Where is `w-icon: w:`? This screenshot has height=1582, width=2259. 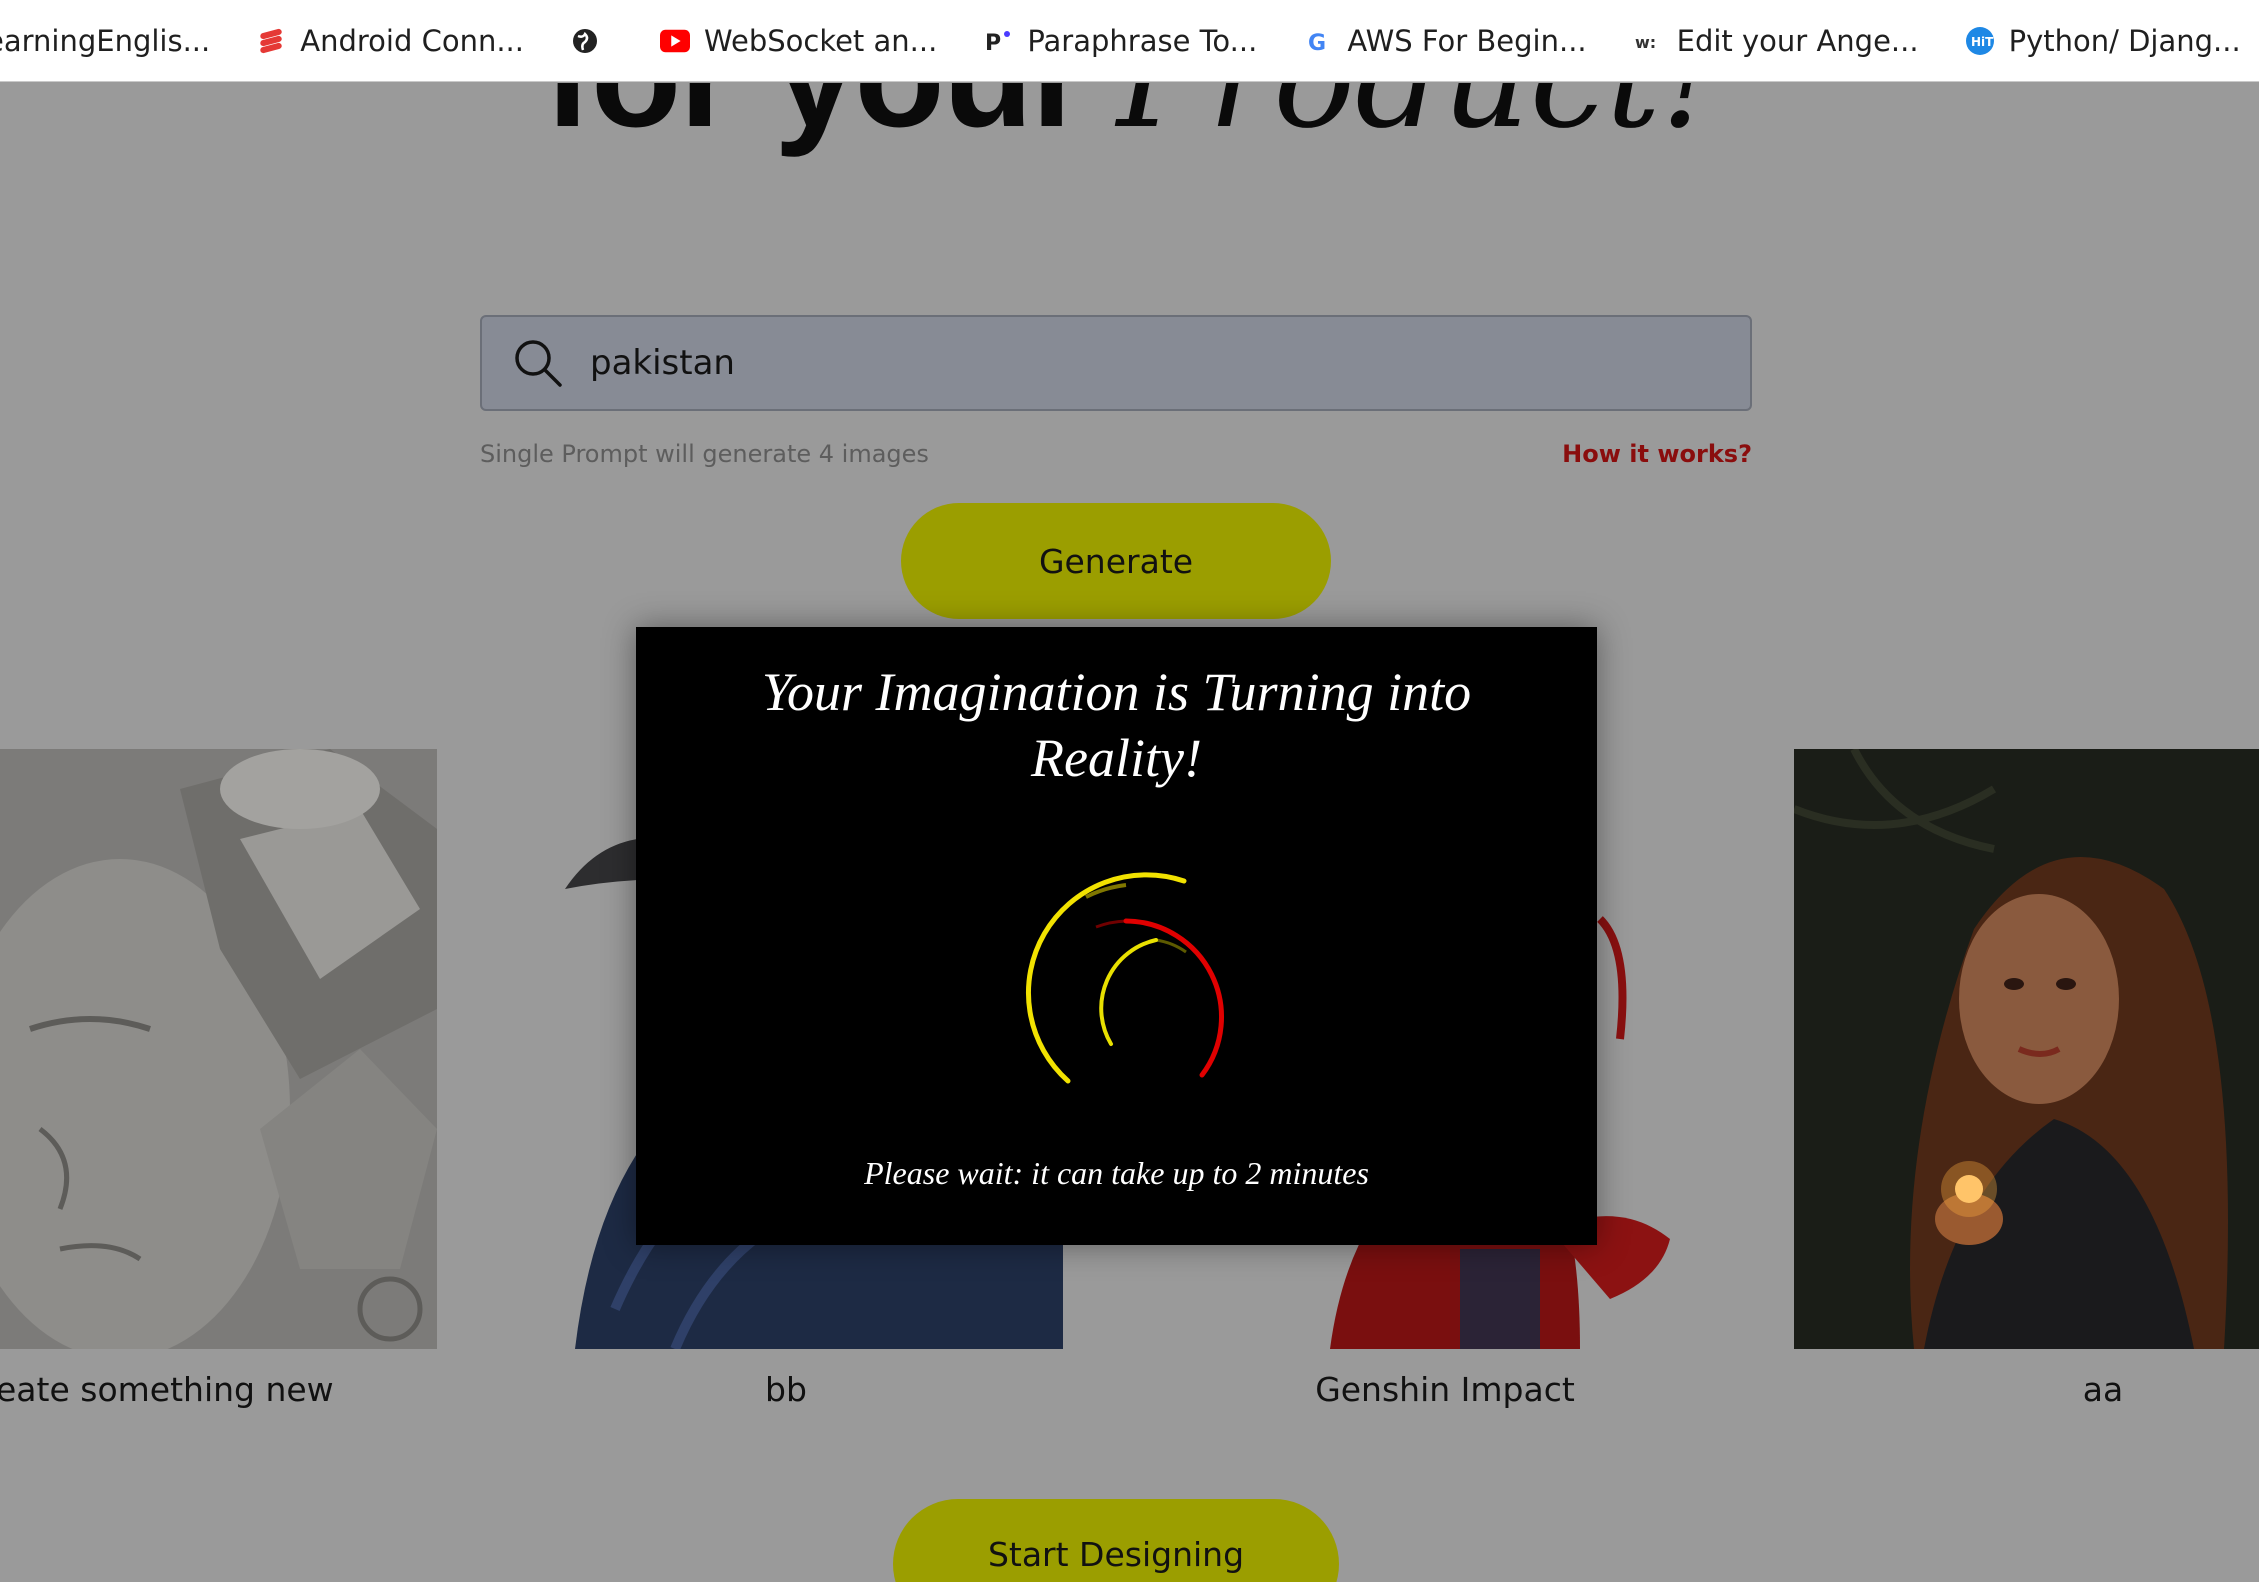 w-icon: w: is located at coordinates (1648, 41).